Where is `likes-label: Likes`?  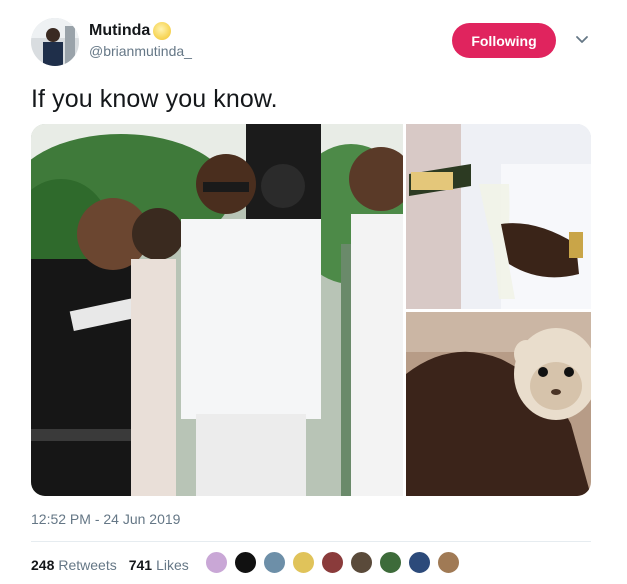
likes-label: Likes is located at coordinates (172, 565).